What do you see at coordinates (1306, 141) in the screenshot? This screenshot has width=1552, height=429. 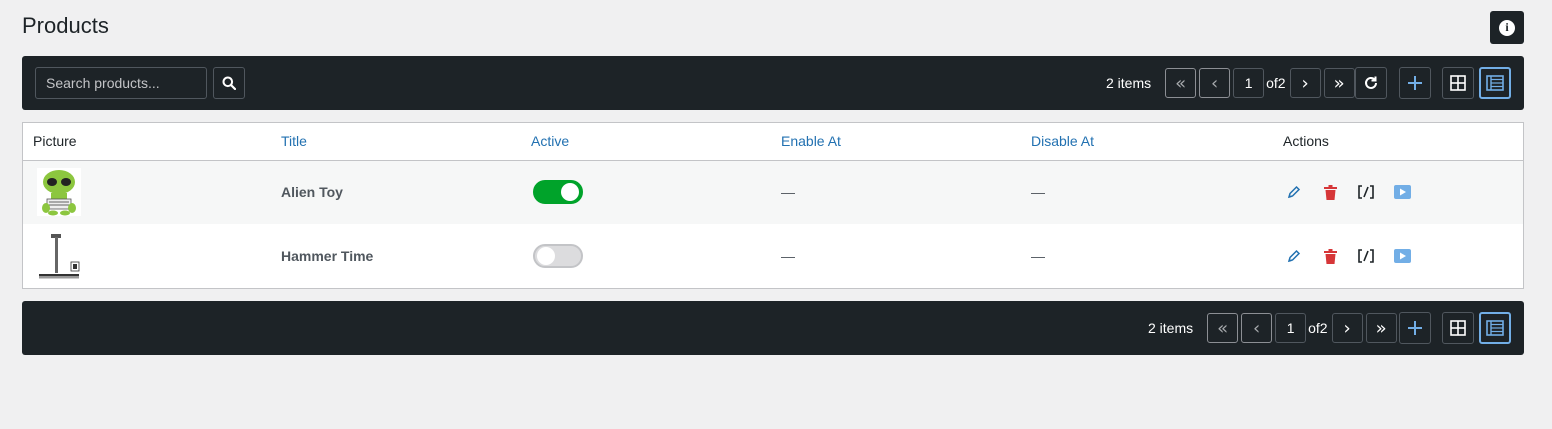 I see `column-actions: Actions` at bounding box center [1306, 141].